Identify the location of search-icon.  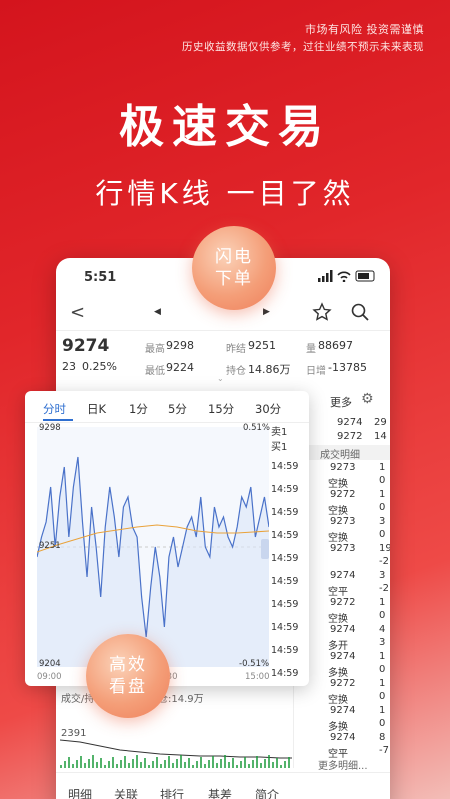
(360, 313).